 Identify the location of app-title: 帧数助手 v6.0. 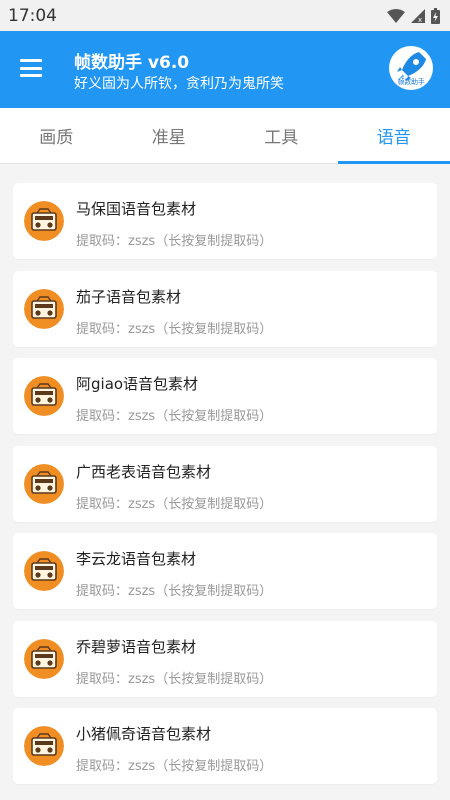
(132, 63).